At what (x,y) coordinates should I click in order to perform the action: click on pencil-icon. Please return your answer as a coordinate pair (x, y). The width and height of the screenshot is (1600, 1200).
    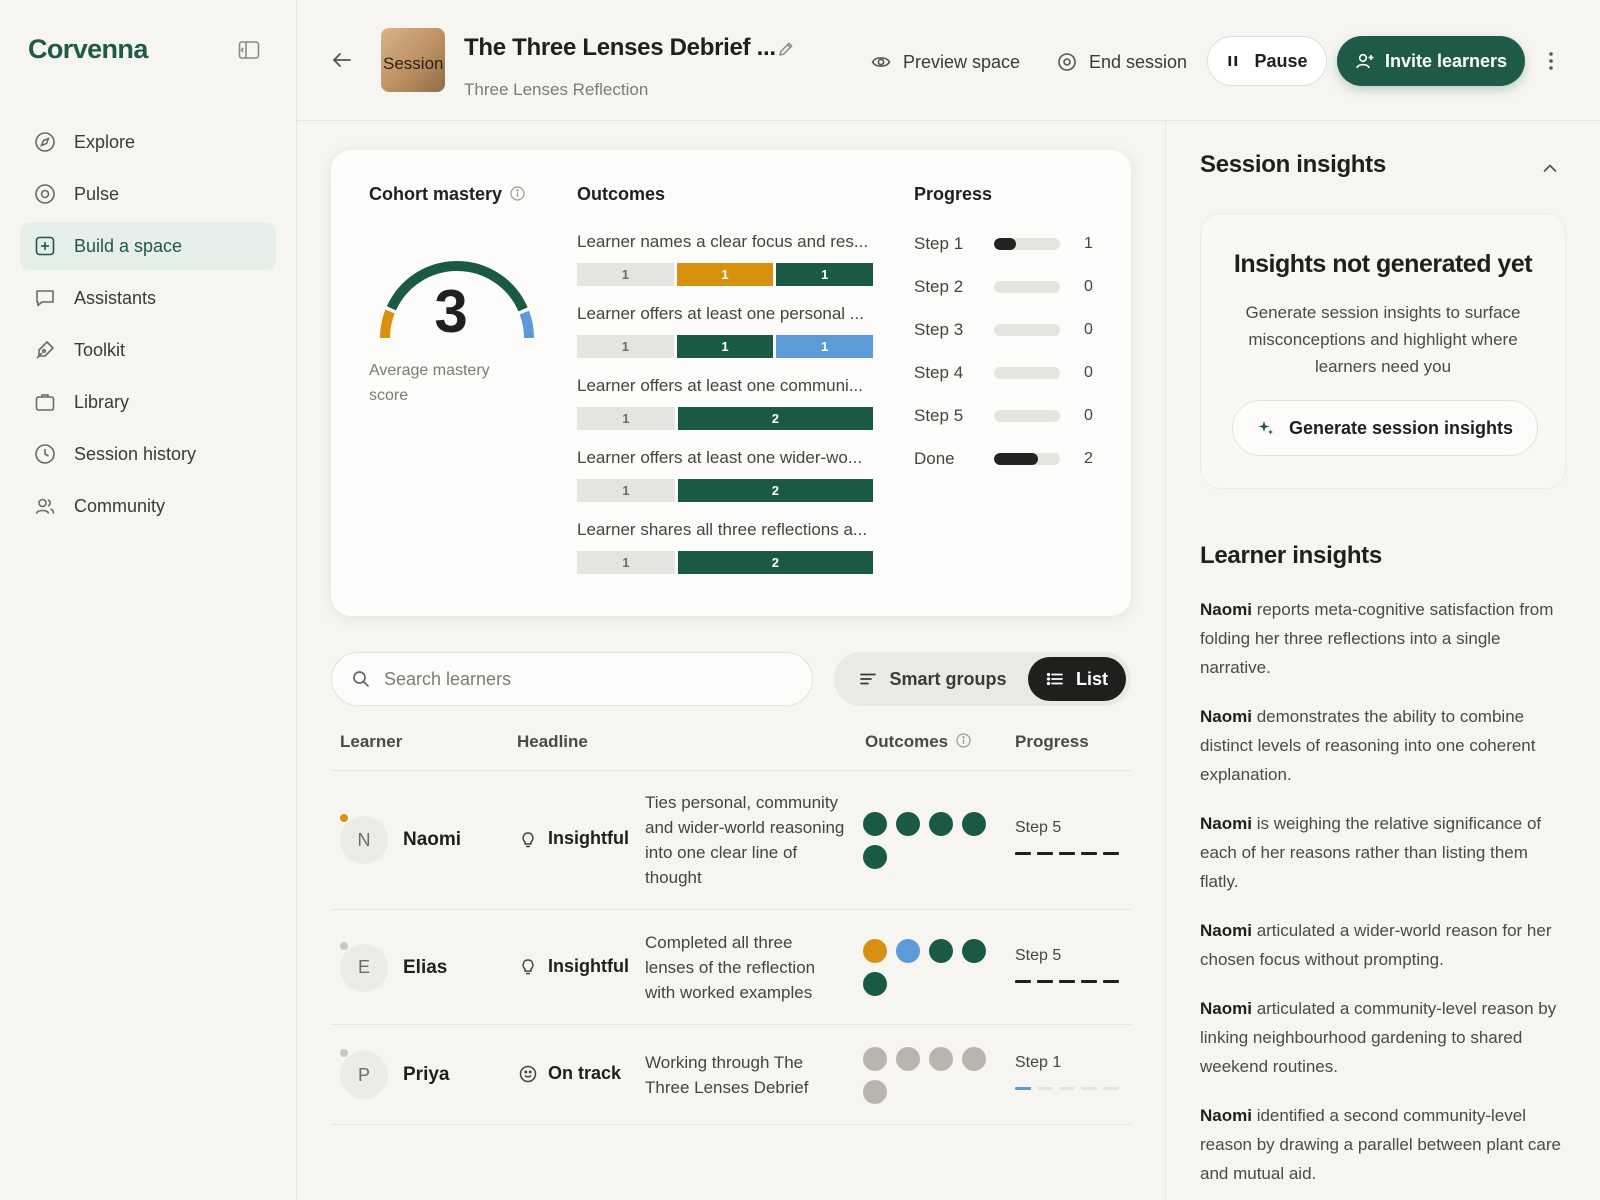
    Looking at the image, I should click on (786, 49).